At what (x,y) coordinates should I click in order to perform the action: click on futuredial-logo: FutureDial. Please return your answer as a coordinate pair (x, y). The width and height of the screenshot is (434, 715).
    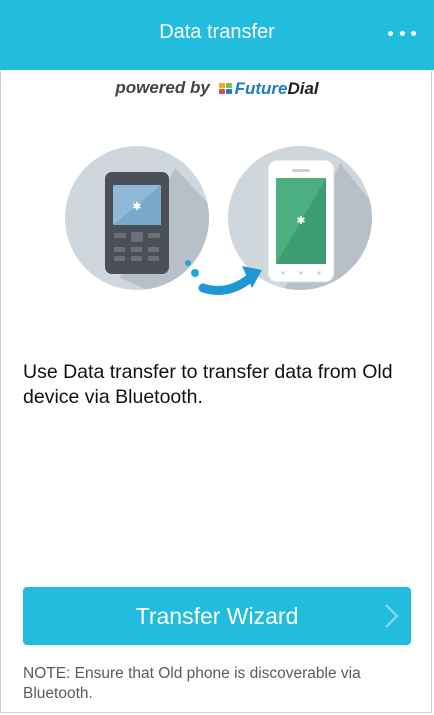
    Looking at the image, I should click on (268, 88).